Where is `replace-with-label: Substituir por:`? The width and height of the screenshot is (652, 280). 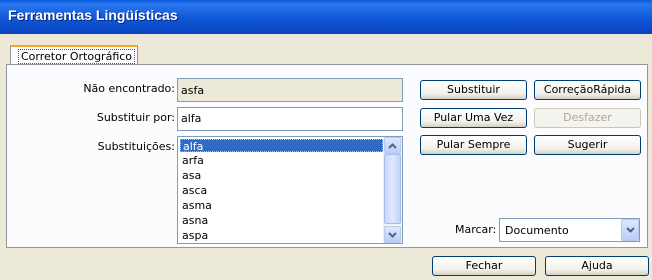 replace-with-label: Substituir por: is located at coordinates (135, 117).